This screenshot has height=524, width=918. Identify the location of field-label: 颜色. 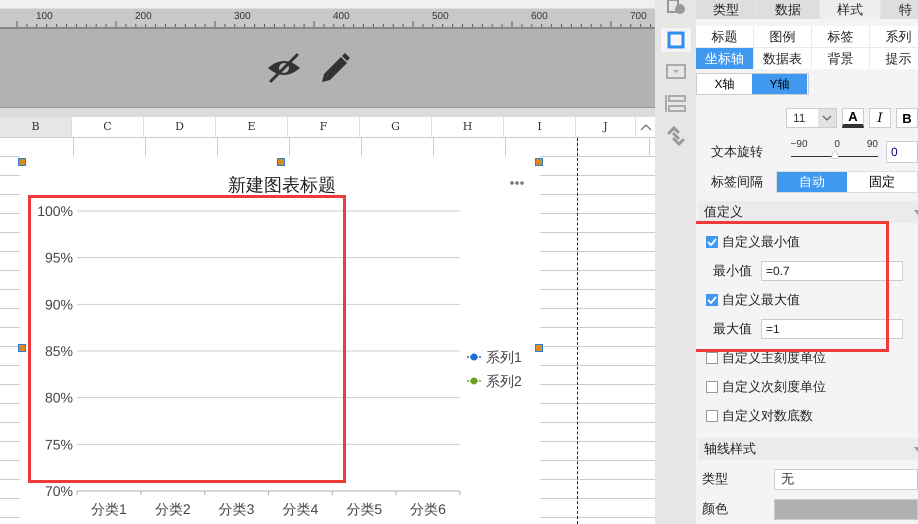
(715, 509).